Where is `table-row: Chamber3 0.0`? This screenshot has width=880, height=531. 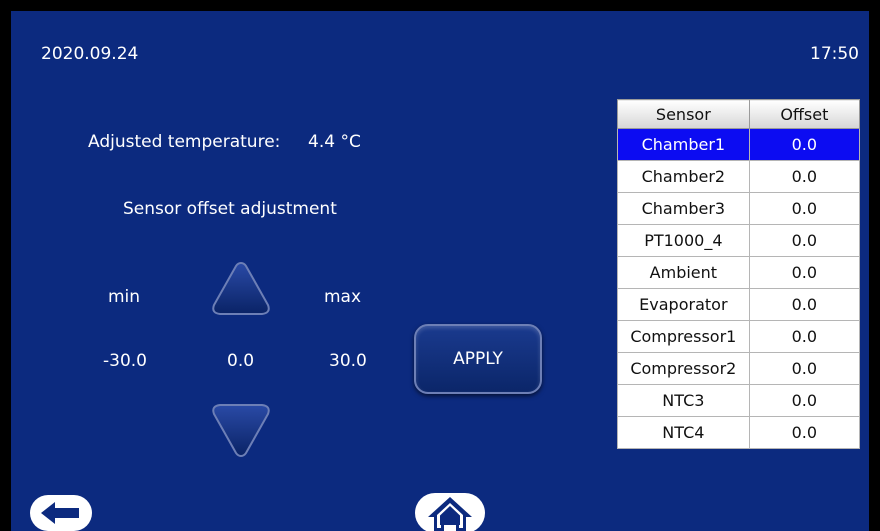
table-row: Chamber3 0.0 is located at coordinates (739, 208).